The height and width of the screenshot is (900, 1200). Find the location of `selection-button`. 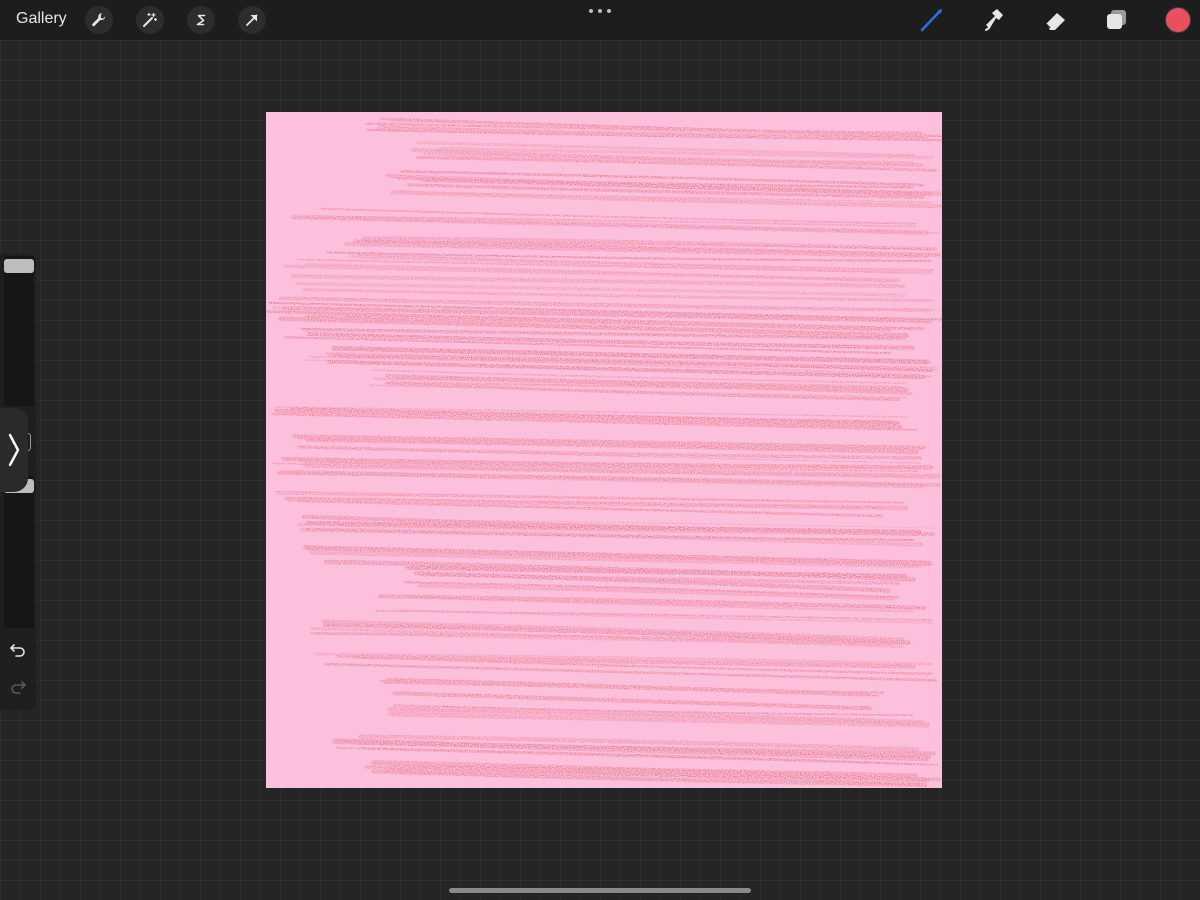

selection-button is located at coordinates (201, 20).